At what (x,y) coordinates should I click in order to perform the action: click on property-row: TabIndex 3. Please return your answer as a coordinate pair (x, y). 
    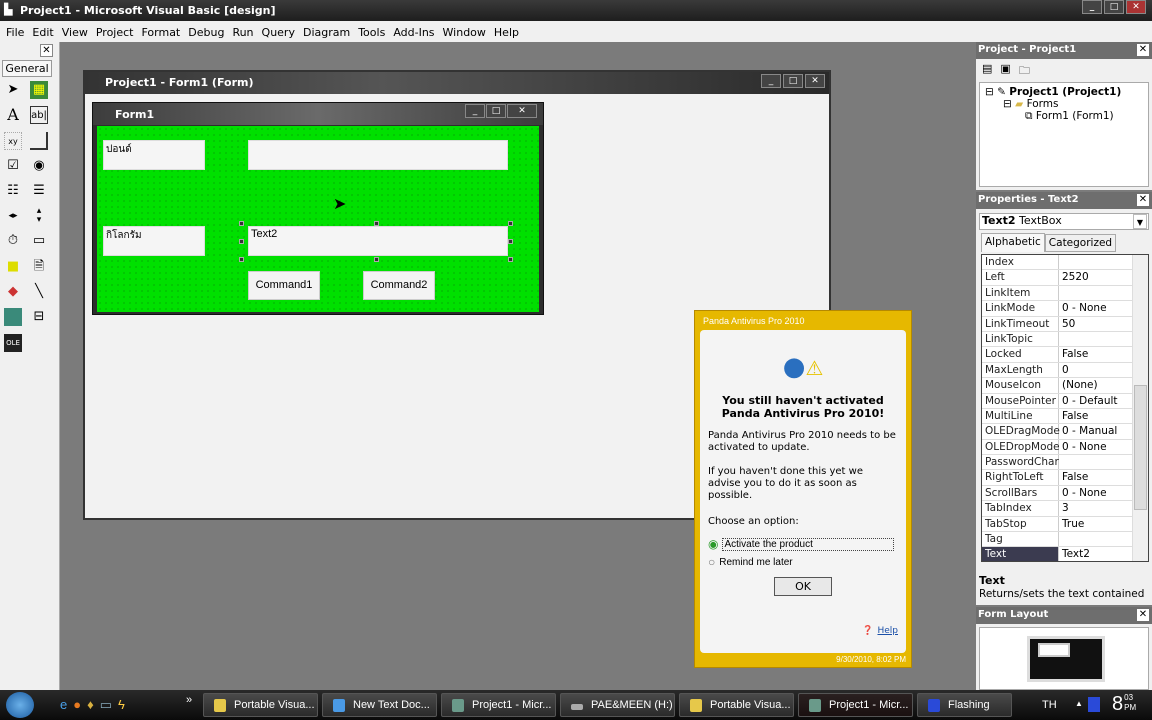
    Looking at the image, I should click on (1065, 509).